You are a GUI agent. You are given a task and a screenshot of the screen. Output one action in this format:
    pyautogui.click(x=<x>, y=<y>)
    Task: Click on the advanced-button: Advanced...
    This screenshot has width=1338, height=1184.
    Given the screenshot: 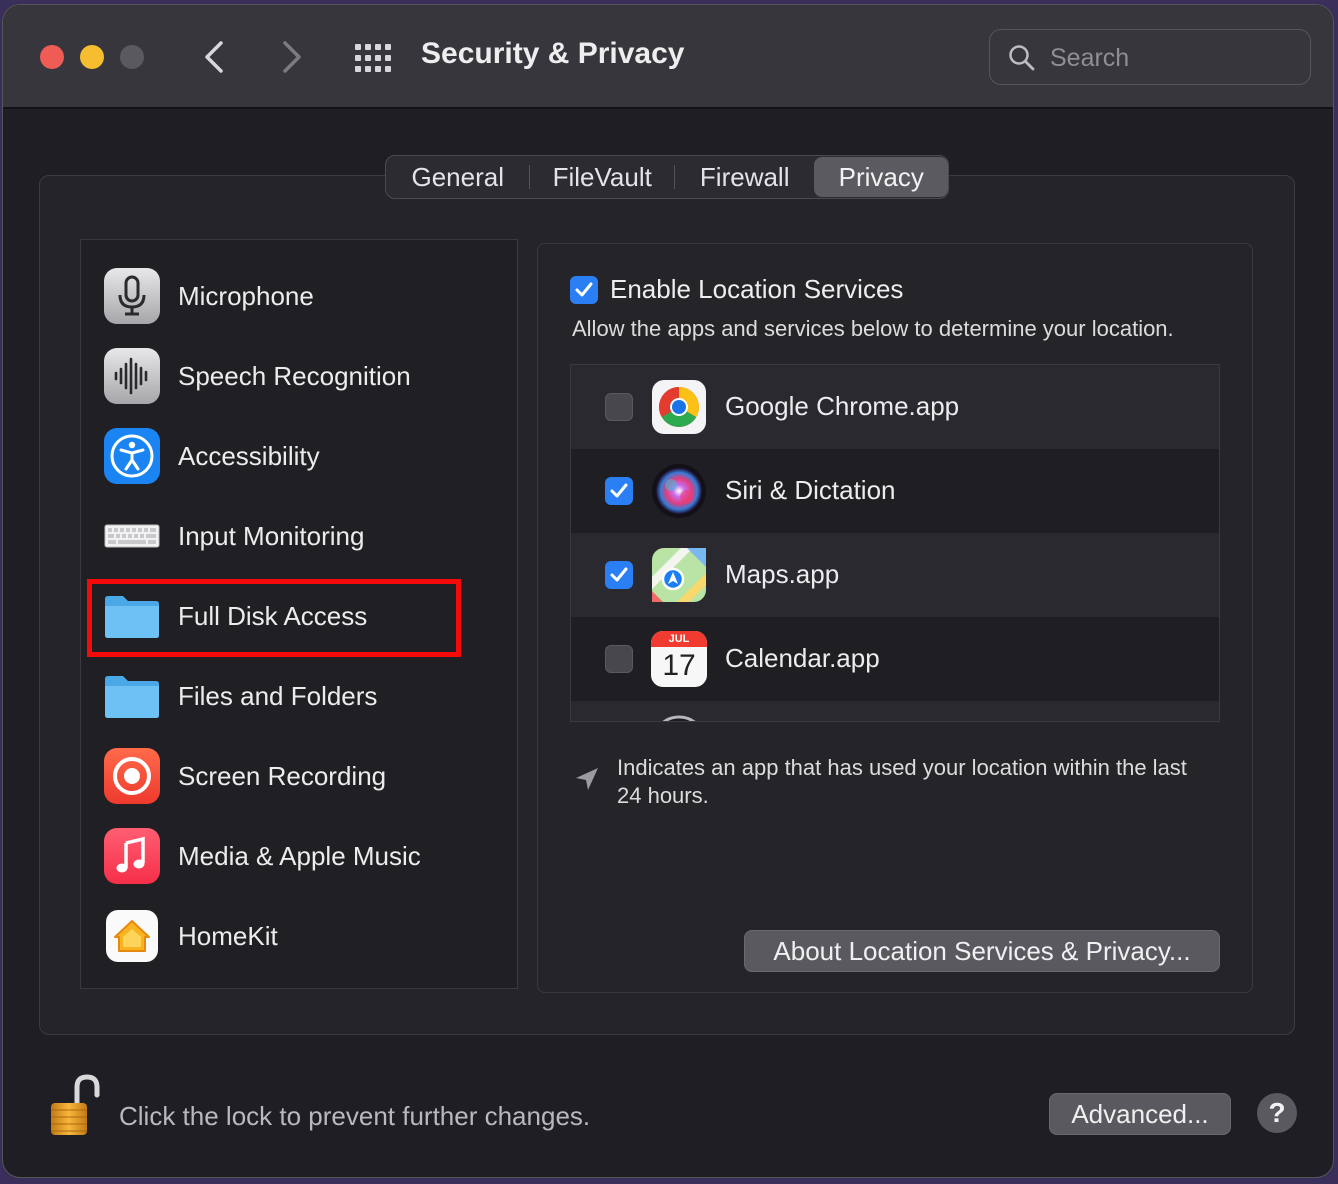 What is the action you would take?
    pyautogui.click(x=1140, y=1114)
    